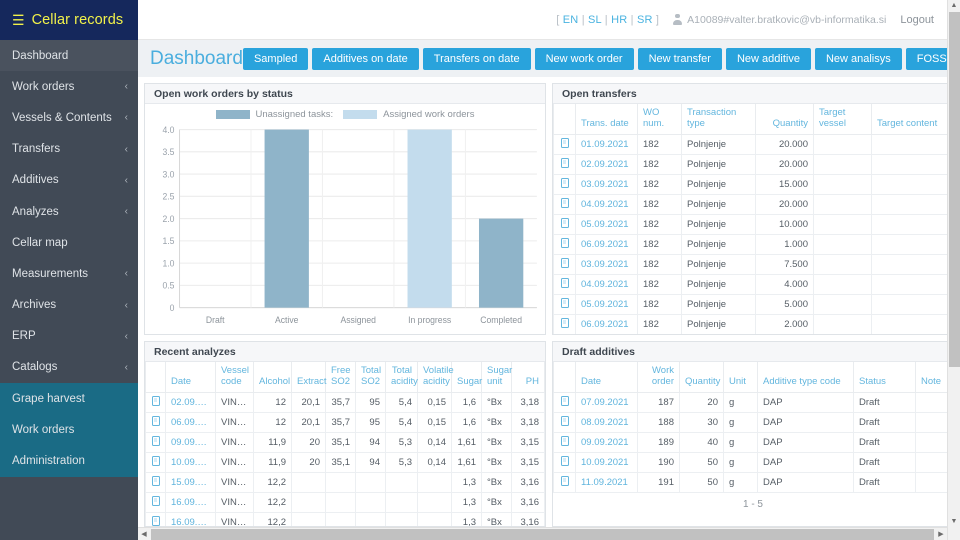 This screenshot has height=540, width=960. Describe the element at coordinates (753, 442) in the screenshot. I see `table-row: 09.09.2021 189 40 g DAP Draft` at that location.